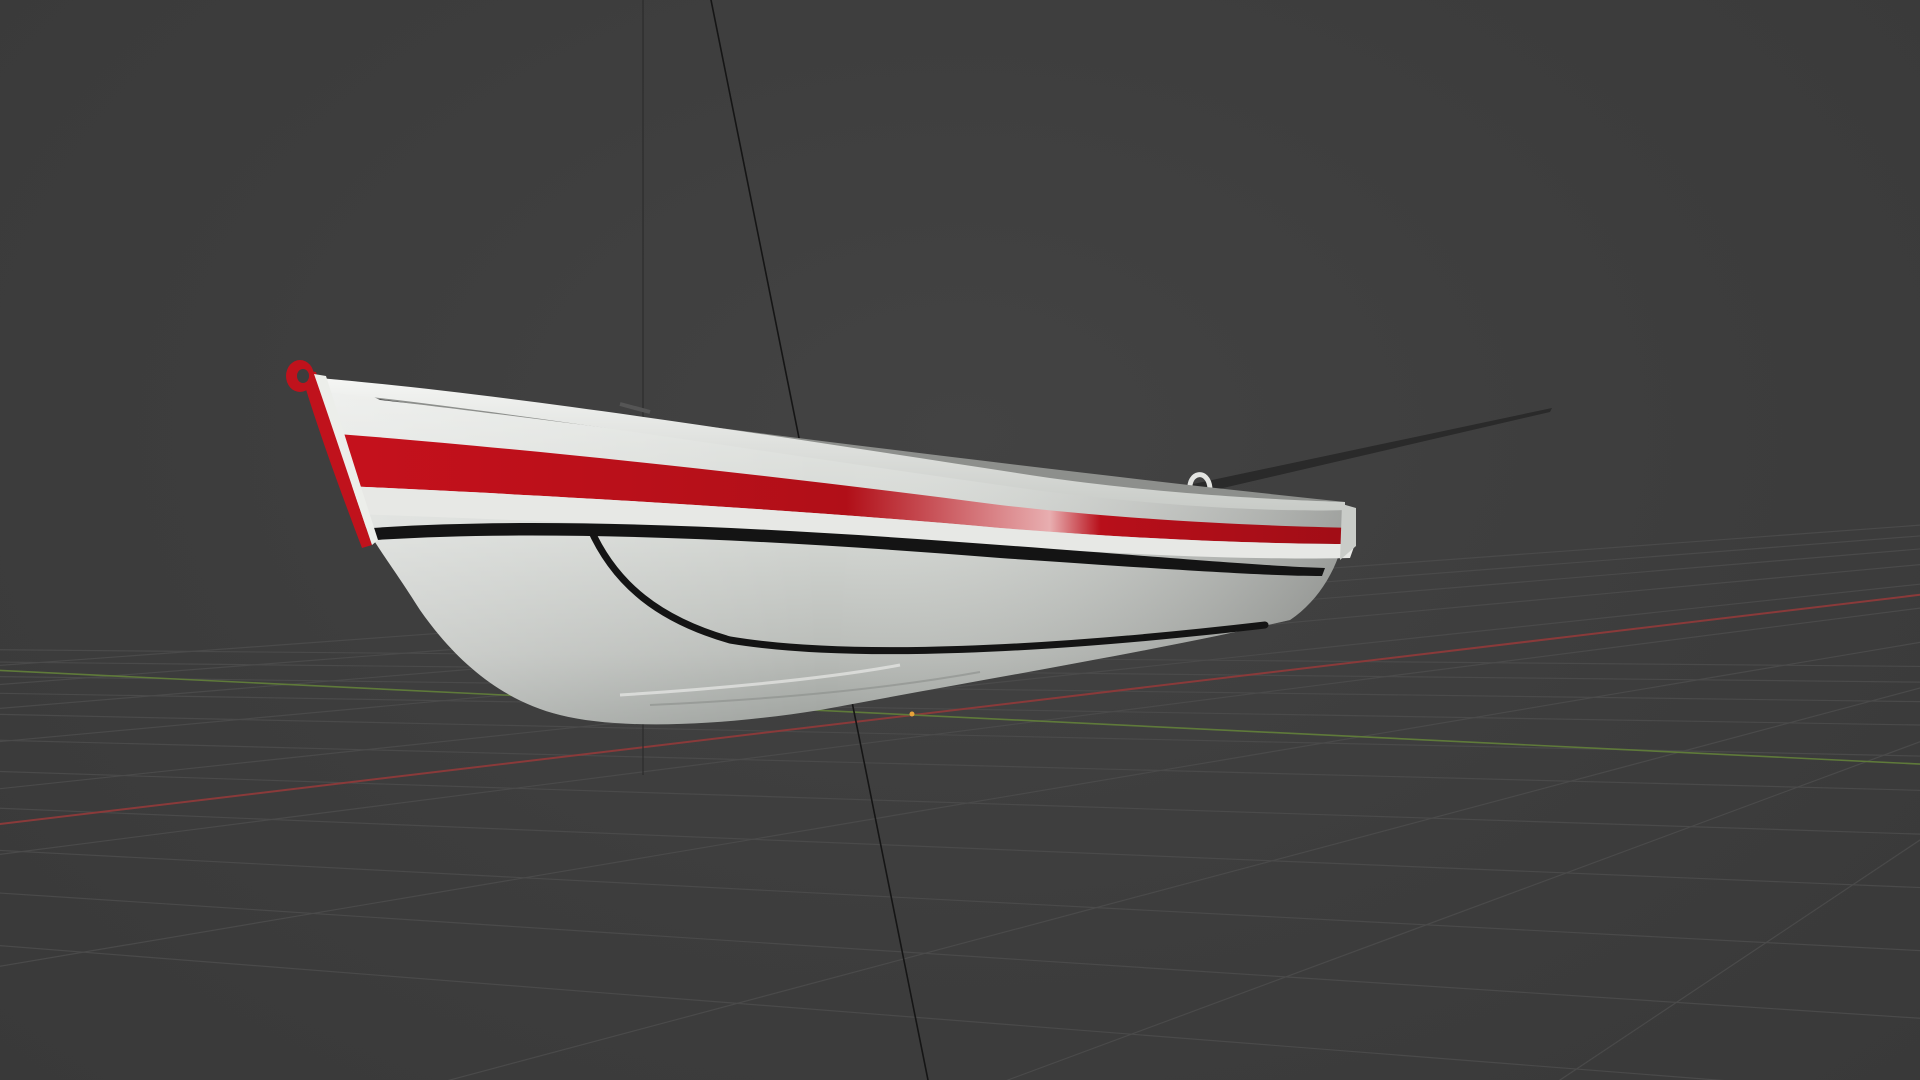 Image resolution: width=1920 pixels, height=1080 pixels. I want to click on origin-marker, so click(912, 714).